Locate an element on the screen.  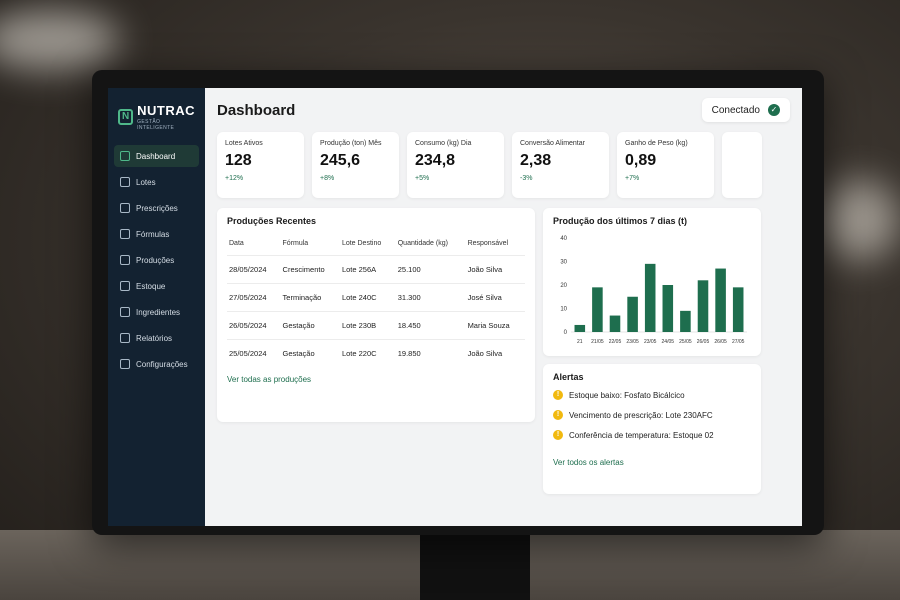
table-cell: Lote 256A is located at coordinates (367, 269).